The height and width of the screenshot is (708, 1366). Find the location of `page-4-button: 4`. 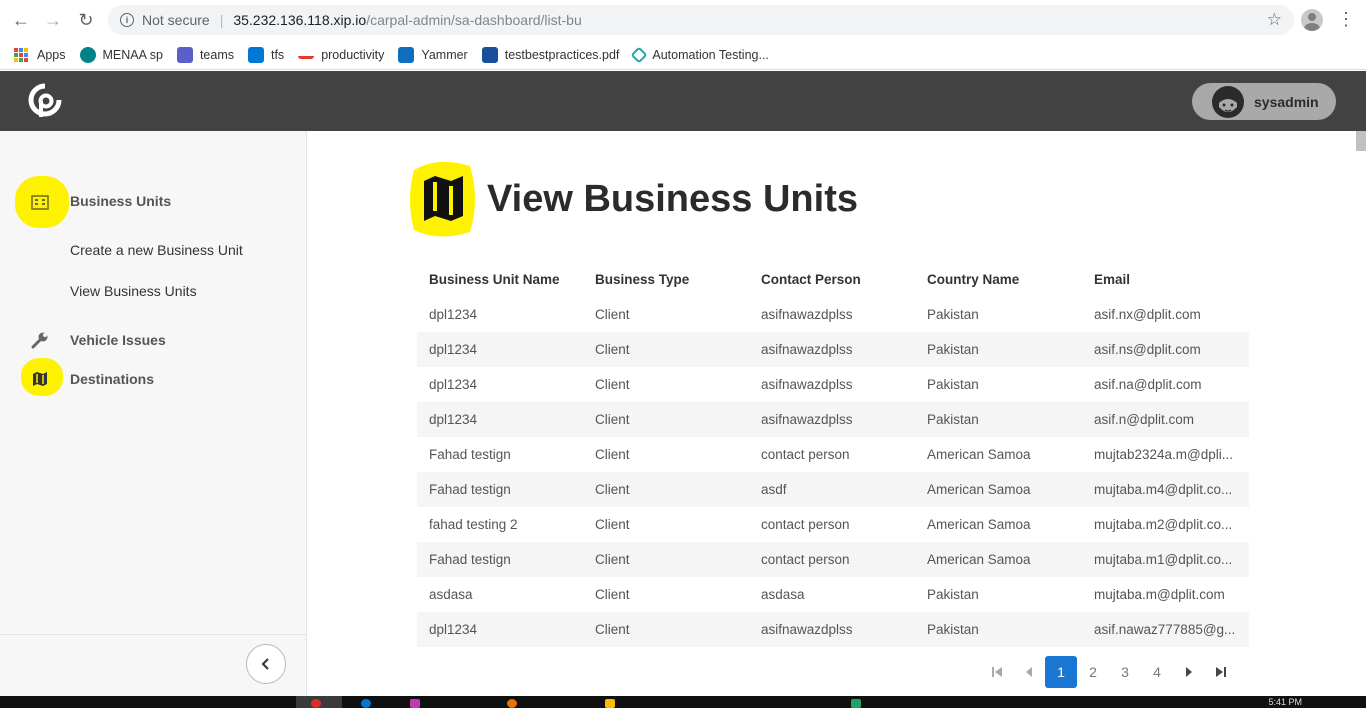

page-4-button: 4 is located at coordinates (1157, 672).